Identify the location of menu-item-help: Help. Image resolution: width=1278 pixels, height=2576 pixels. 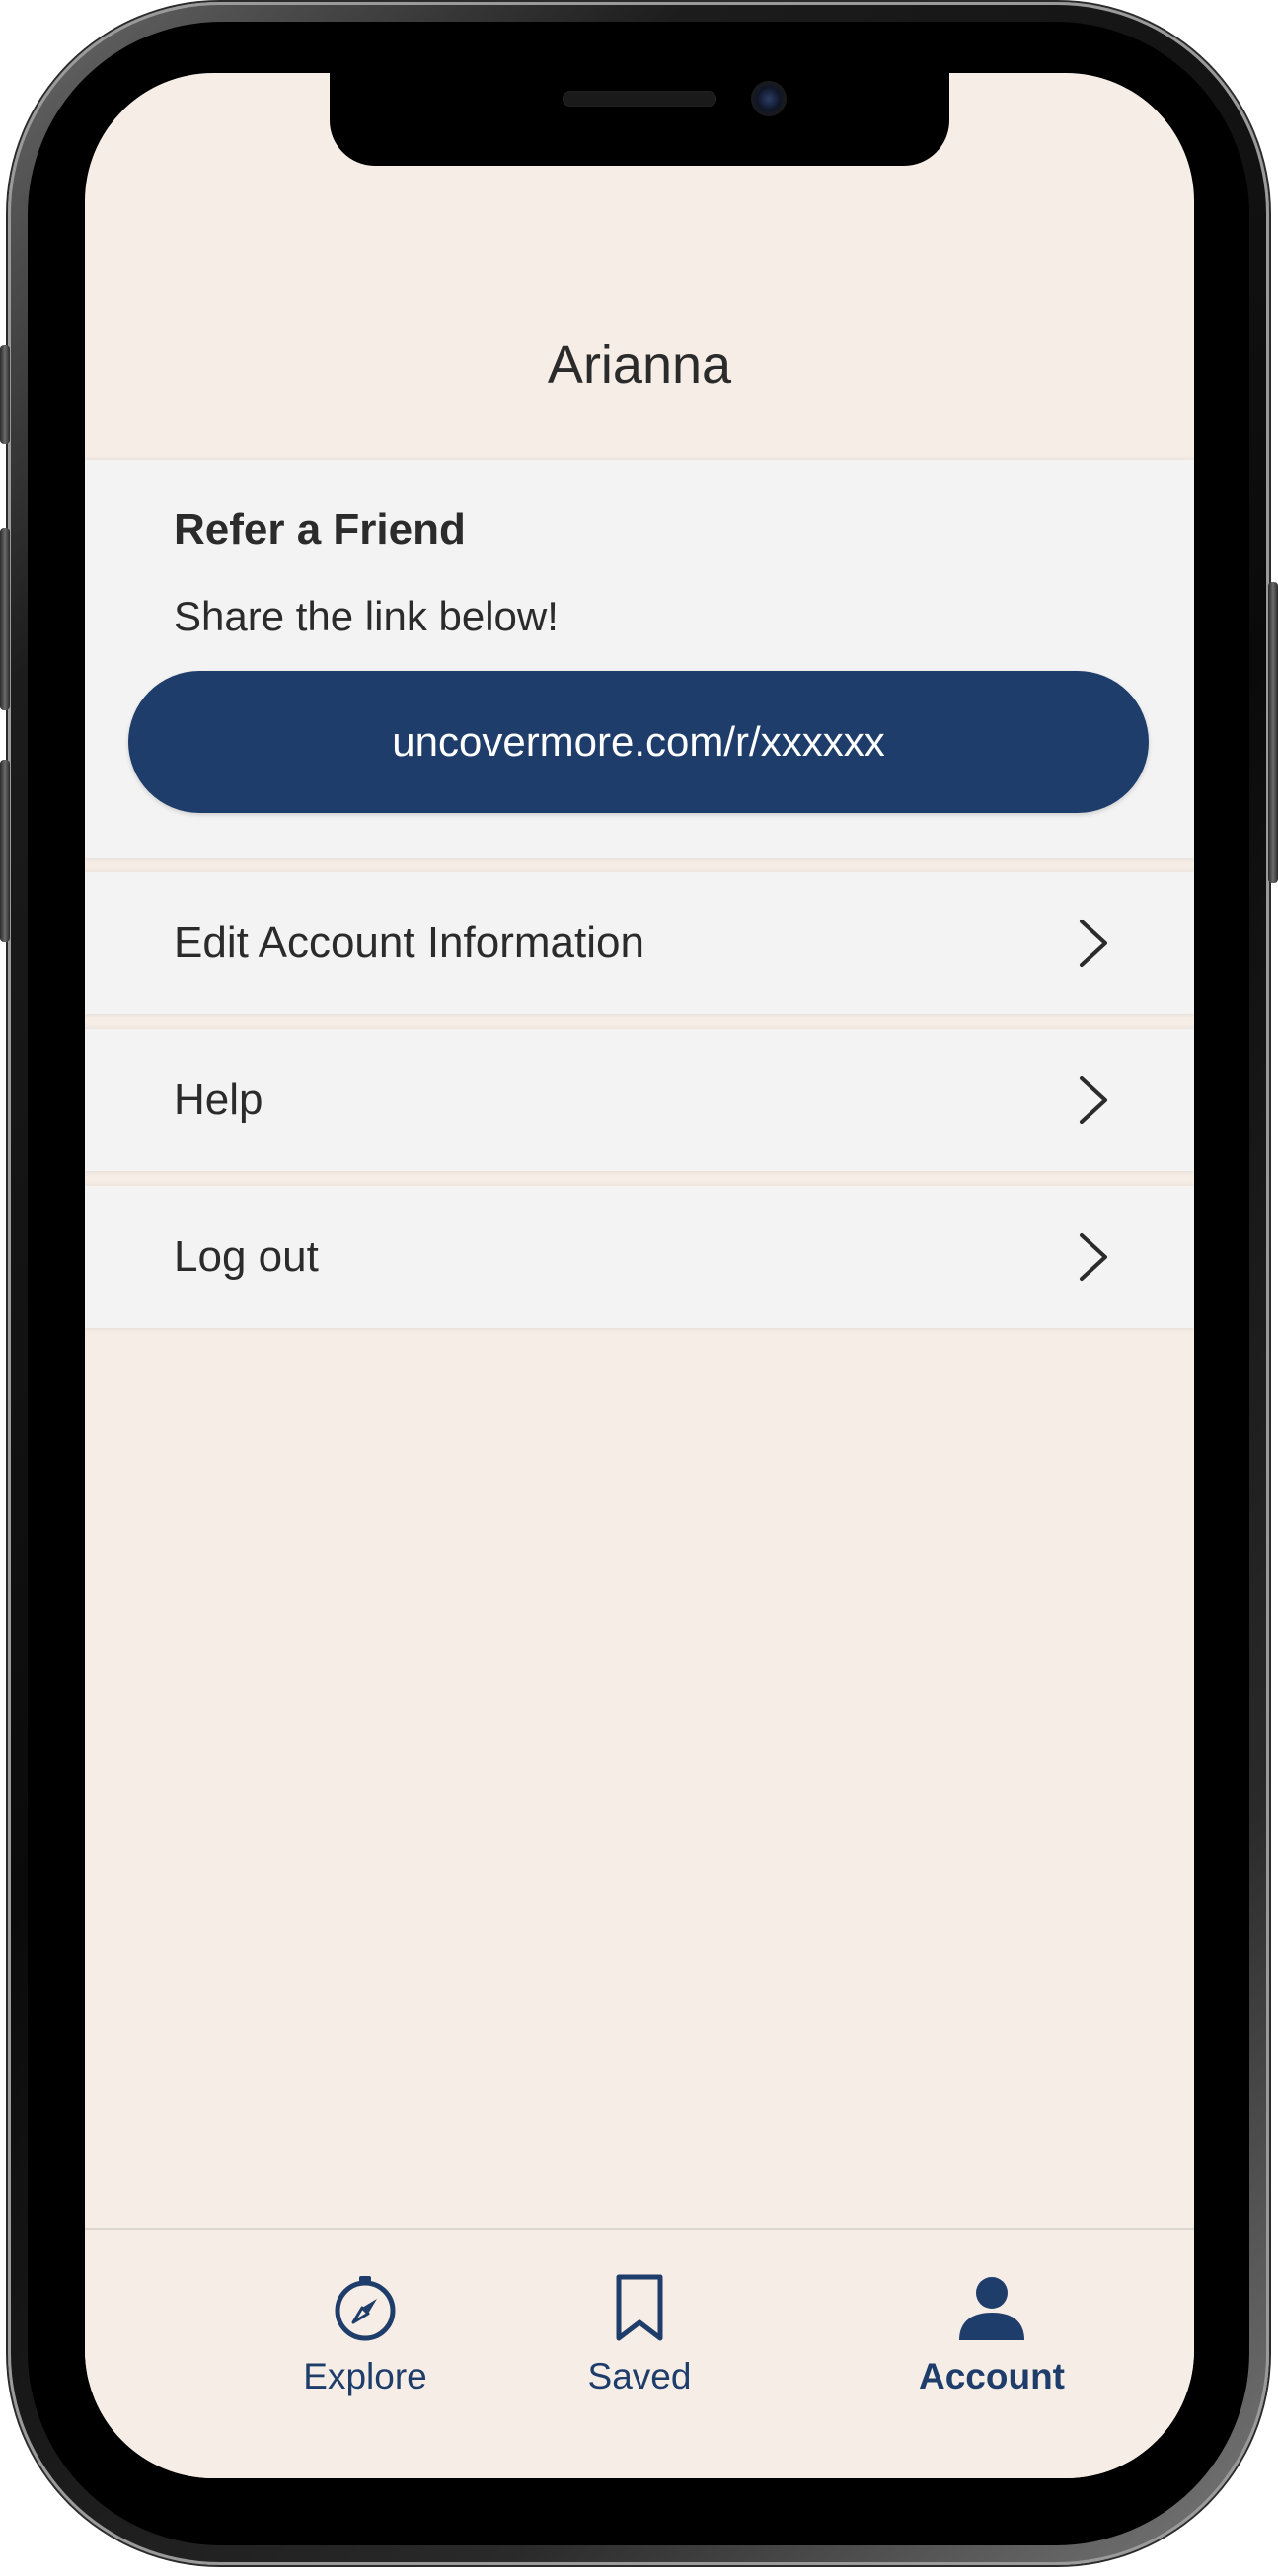
(640, 1100).